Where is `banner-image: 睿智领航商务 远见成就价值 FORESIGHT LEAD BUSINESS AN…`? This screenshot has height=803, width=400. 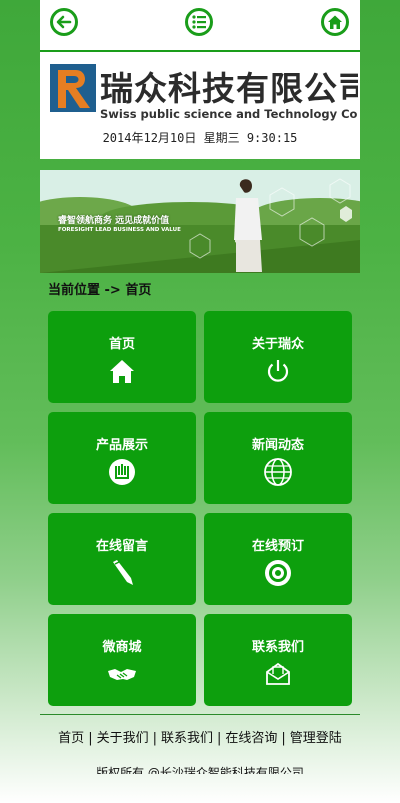
banner-image: 睿智领航商务 远见成就价值 FORESIGHT LEAD BUSINESS AN… is located at coordinates (200, 221).